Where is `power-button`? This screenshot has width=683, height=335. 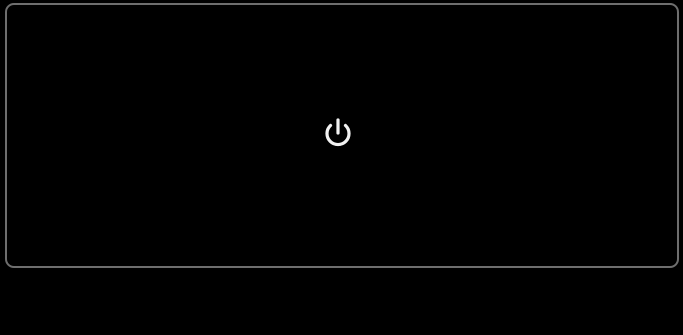
power-button is located at coordinates (338, 133).